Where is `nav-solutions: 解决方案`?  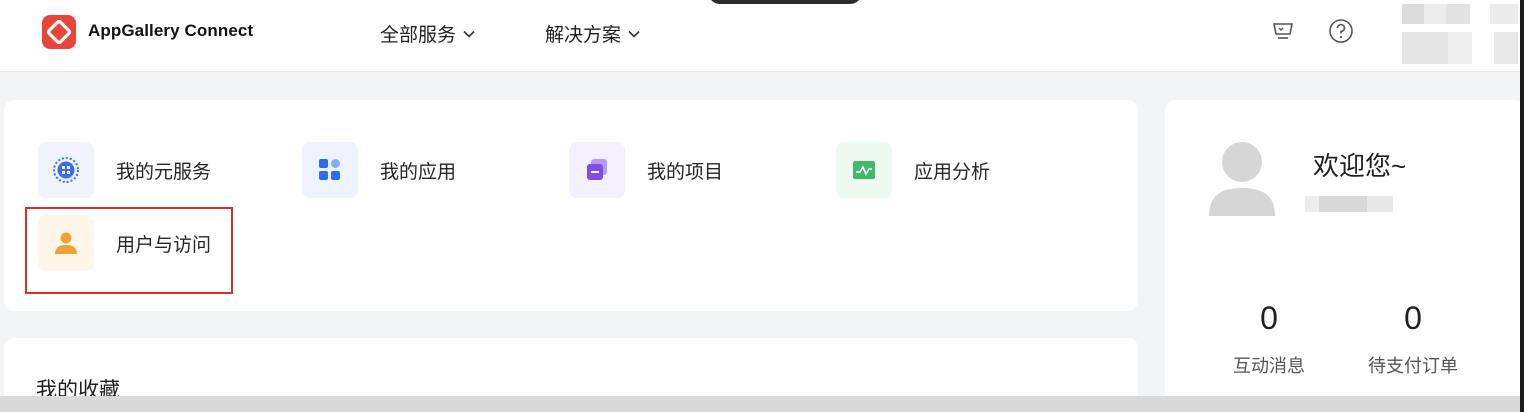
nav-solutions: 解决方案 is located at coordinates (593, 33).